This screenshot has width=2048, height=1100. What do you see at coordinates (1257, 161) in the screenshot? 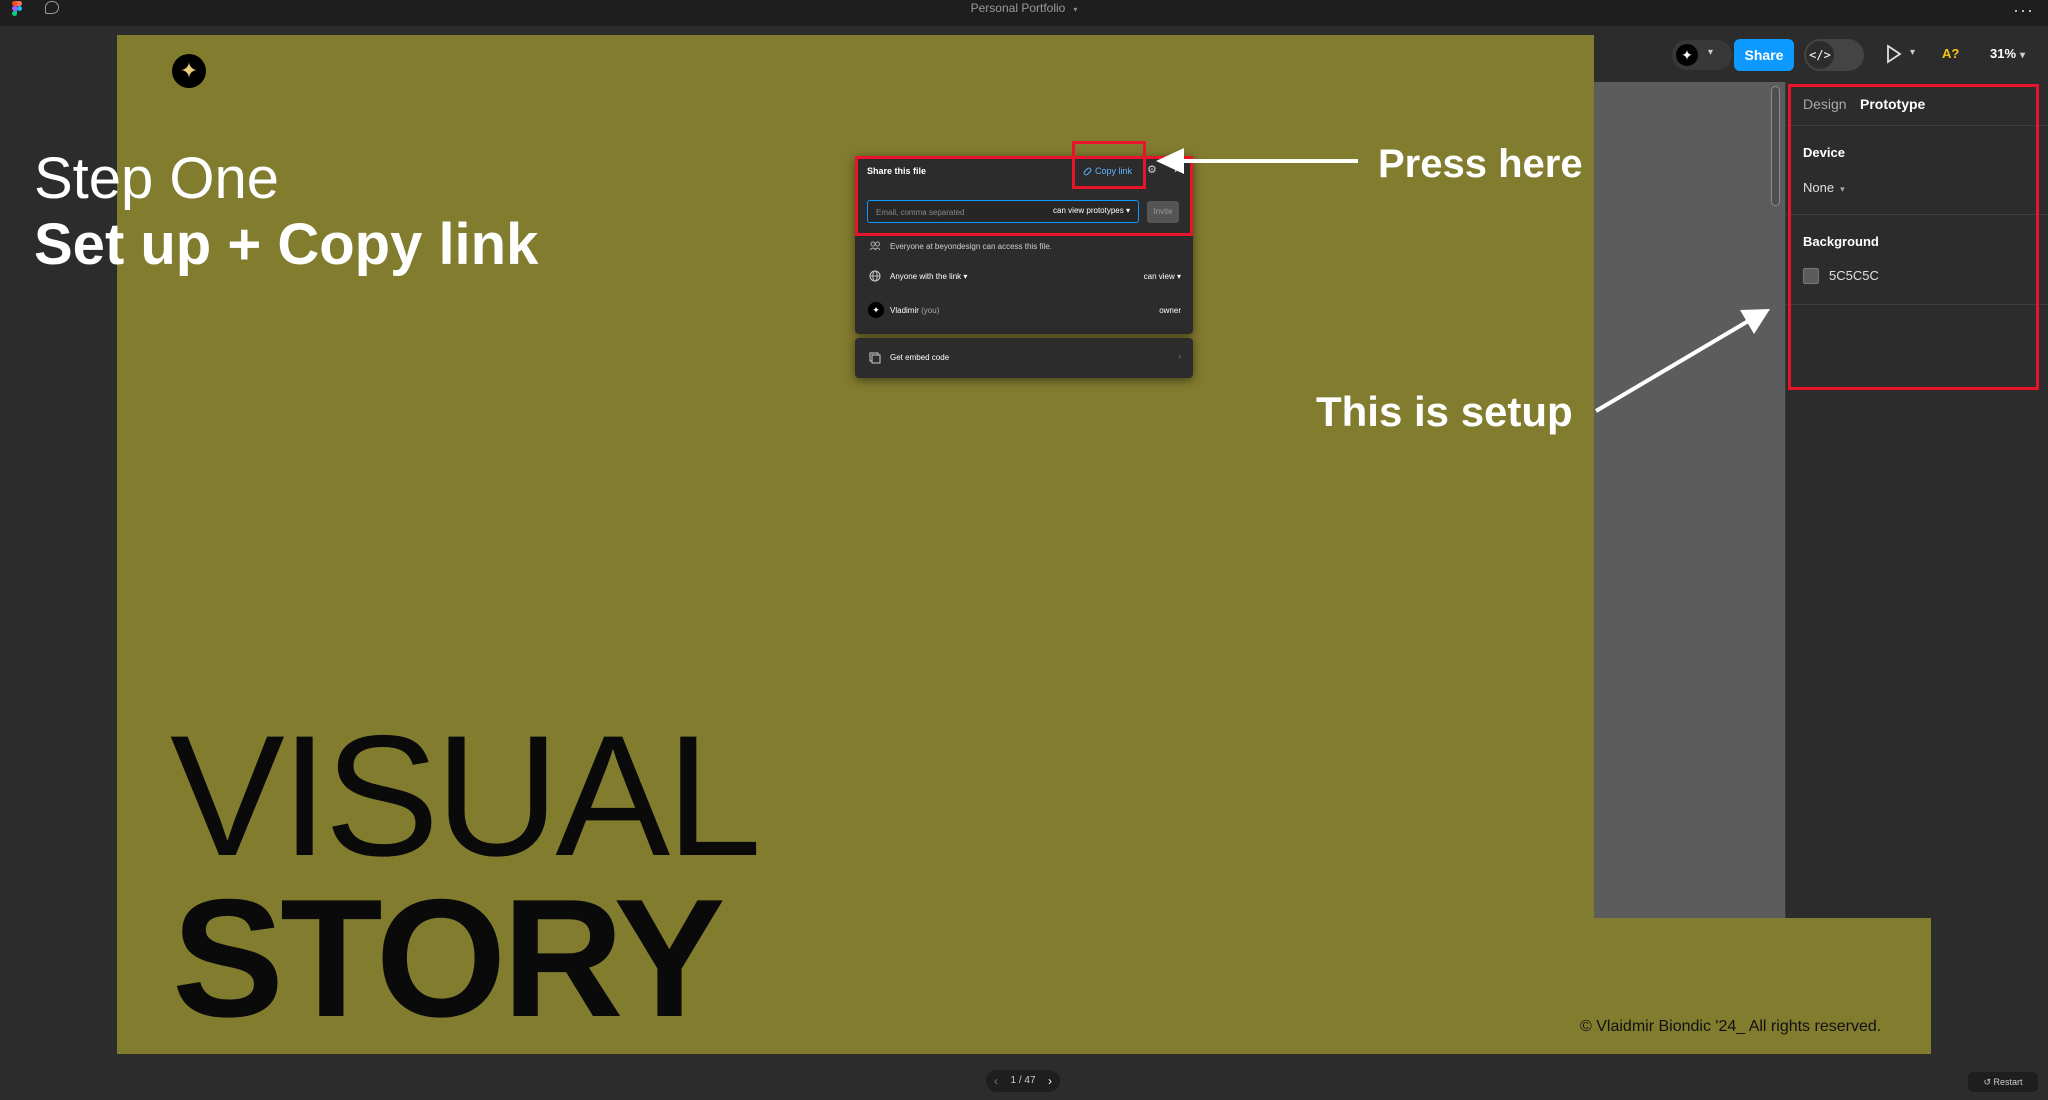
I see `arrow-to-copy-link` at bounding box center [1257, 161].